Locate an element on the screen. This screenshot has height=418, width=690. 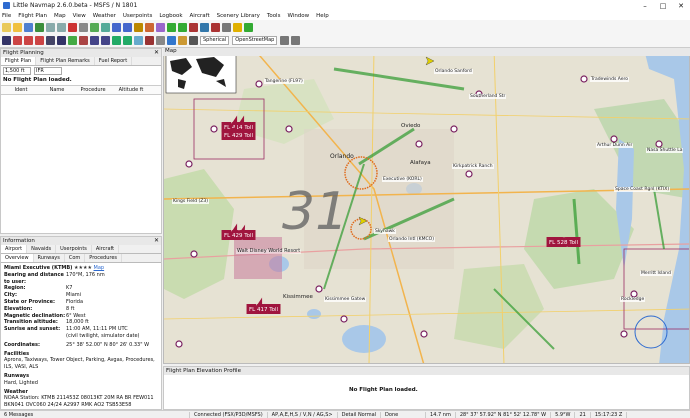
menu-map: Map is located at coordinates (60, 16).